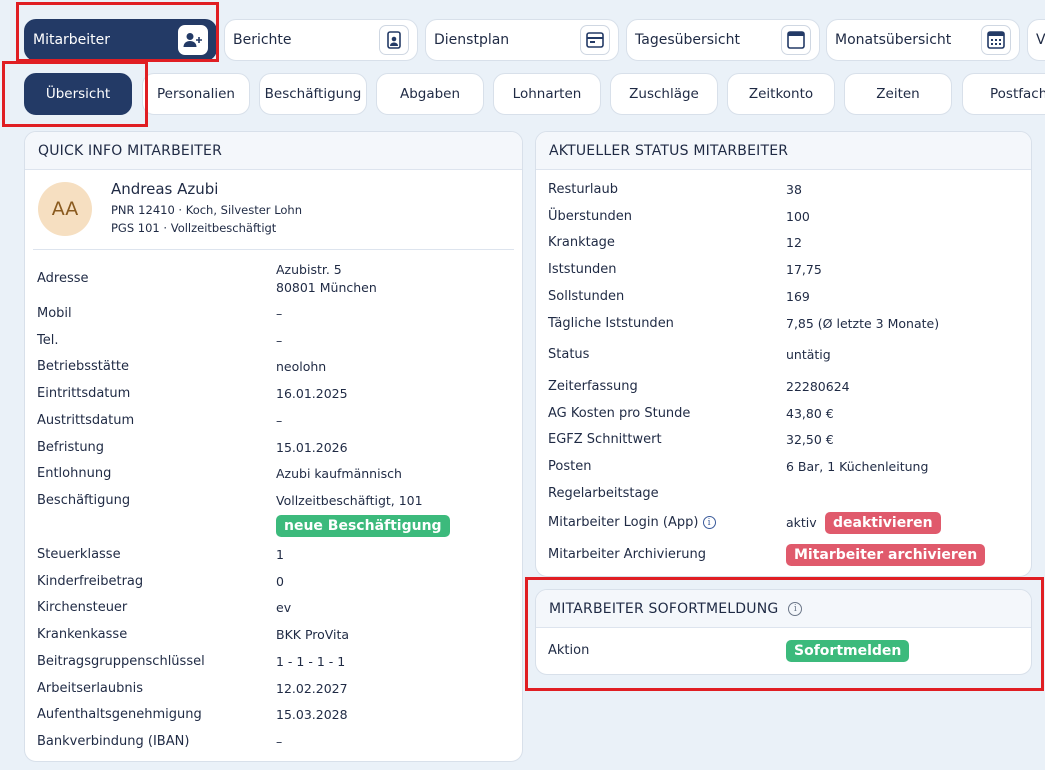  I want to click on field-label: Tel., so click(48, 340).